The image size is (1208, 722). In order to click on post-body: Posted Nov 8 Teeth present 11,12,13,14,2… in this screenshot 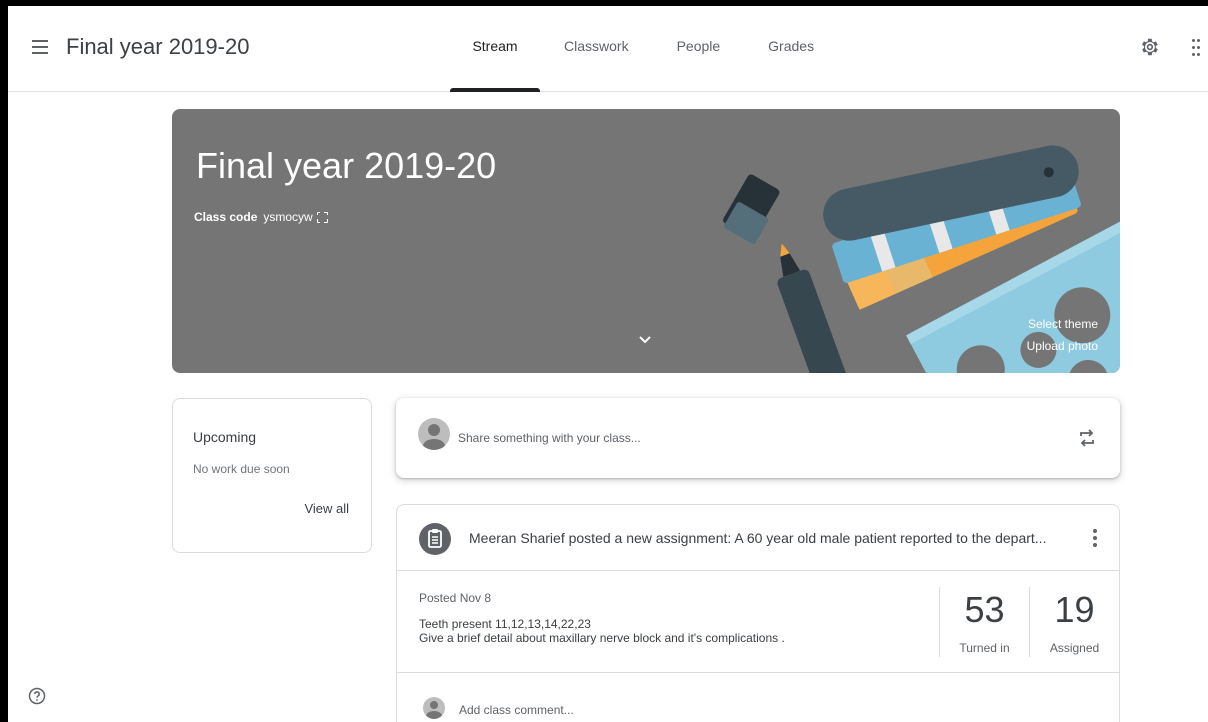, I will do `click(758, 622)`.